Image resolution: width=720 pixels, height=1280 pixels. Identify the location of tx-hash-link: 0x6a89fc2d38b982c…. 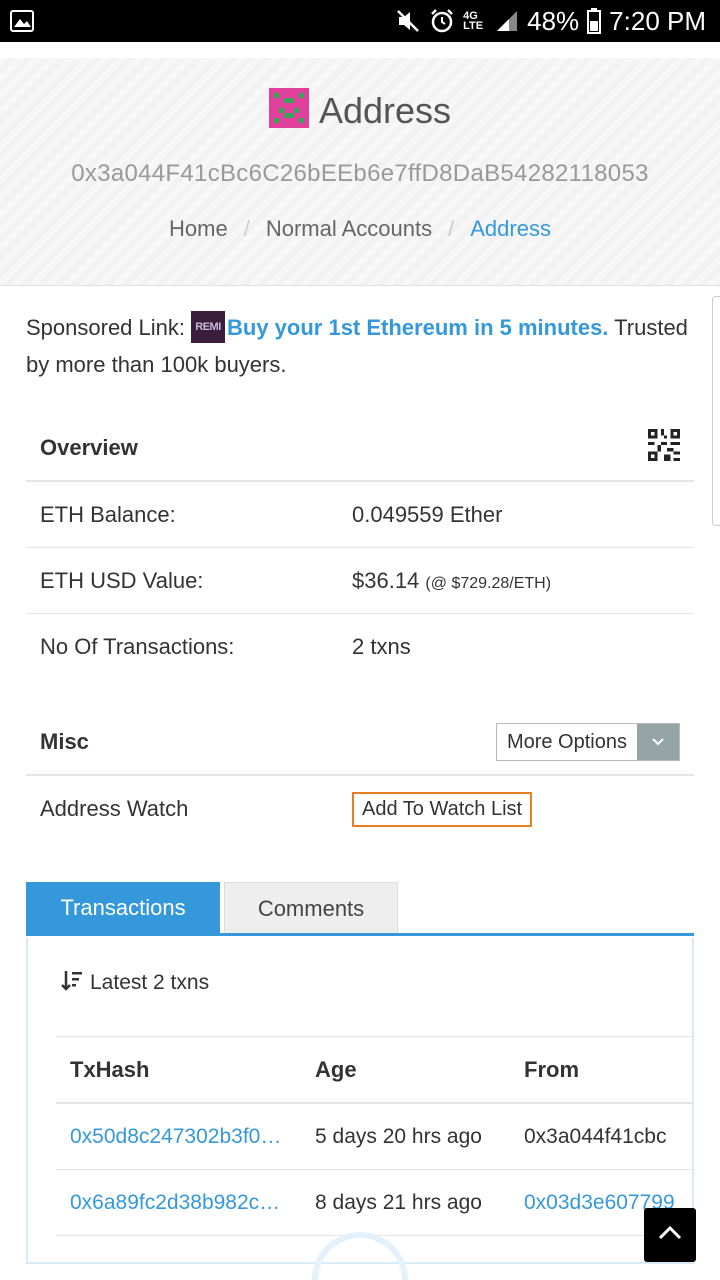
(185, 1203).